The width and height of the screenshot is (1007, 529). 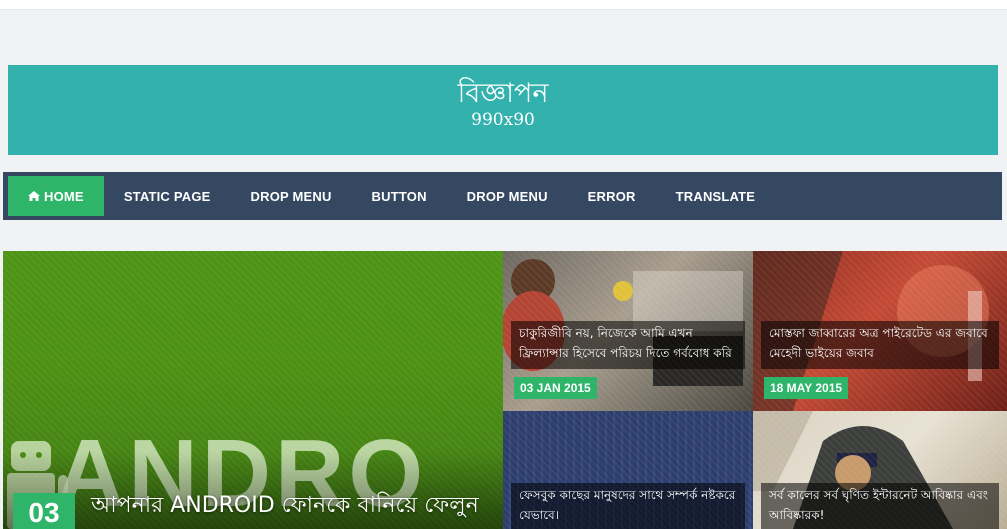 I want to click on nav-item-label: STATIC PAGE, so click(x=167, y=196).